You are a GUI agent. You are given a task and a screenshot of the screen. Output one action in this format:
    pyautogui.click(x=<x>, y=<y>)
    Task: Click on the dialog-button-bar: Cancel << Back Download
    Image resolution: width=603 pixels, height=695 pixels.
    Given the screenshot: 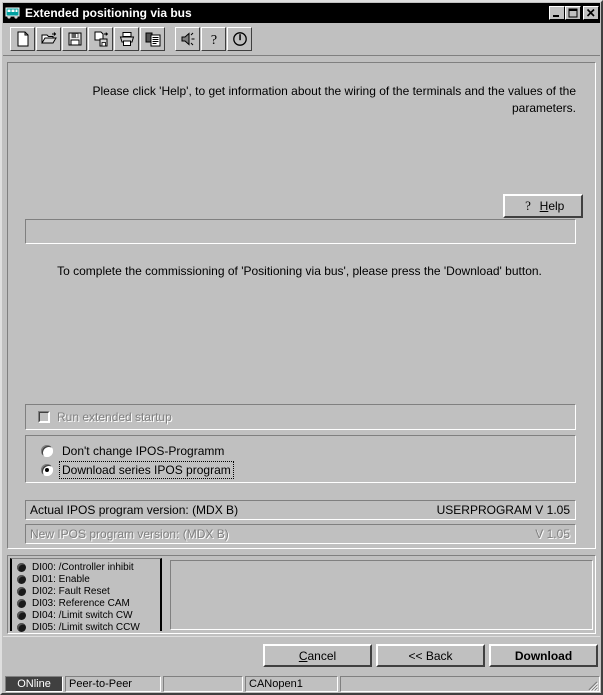 What is the action you would take?
    pyautogui.click(x=301, y=653)
    